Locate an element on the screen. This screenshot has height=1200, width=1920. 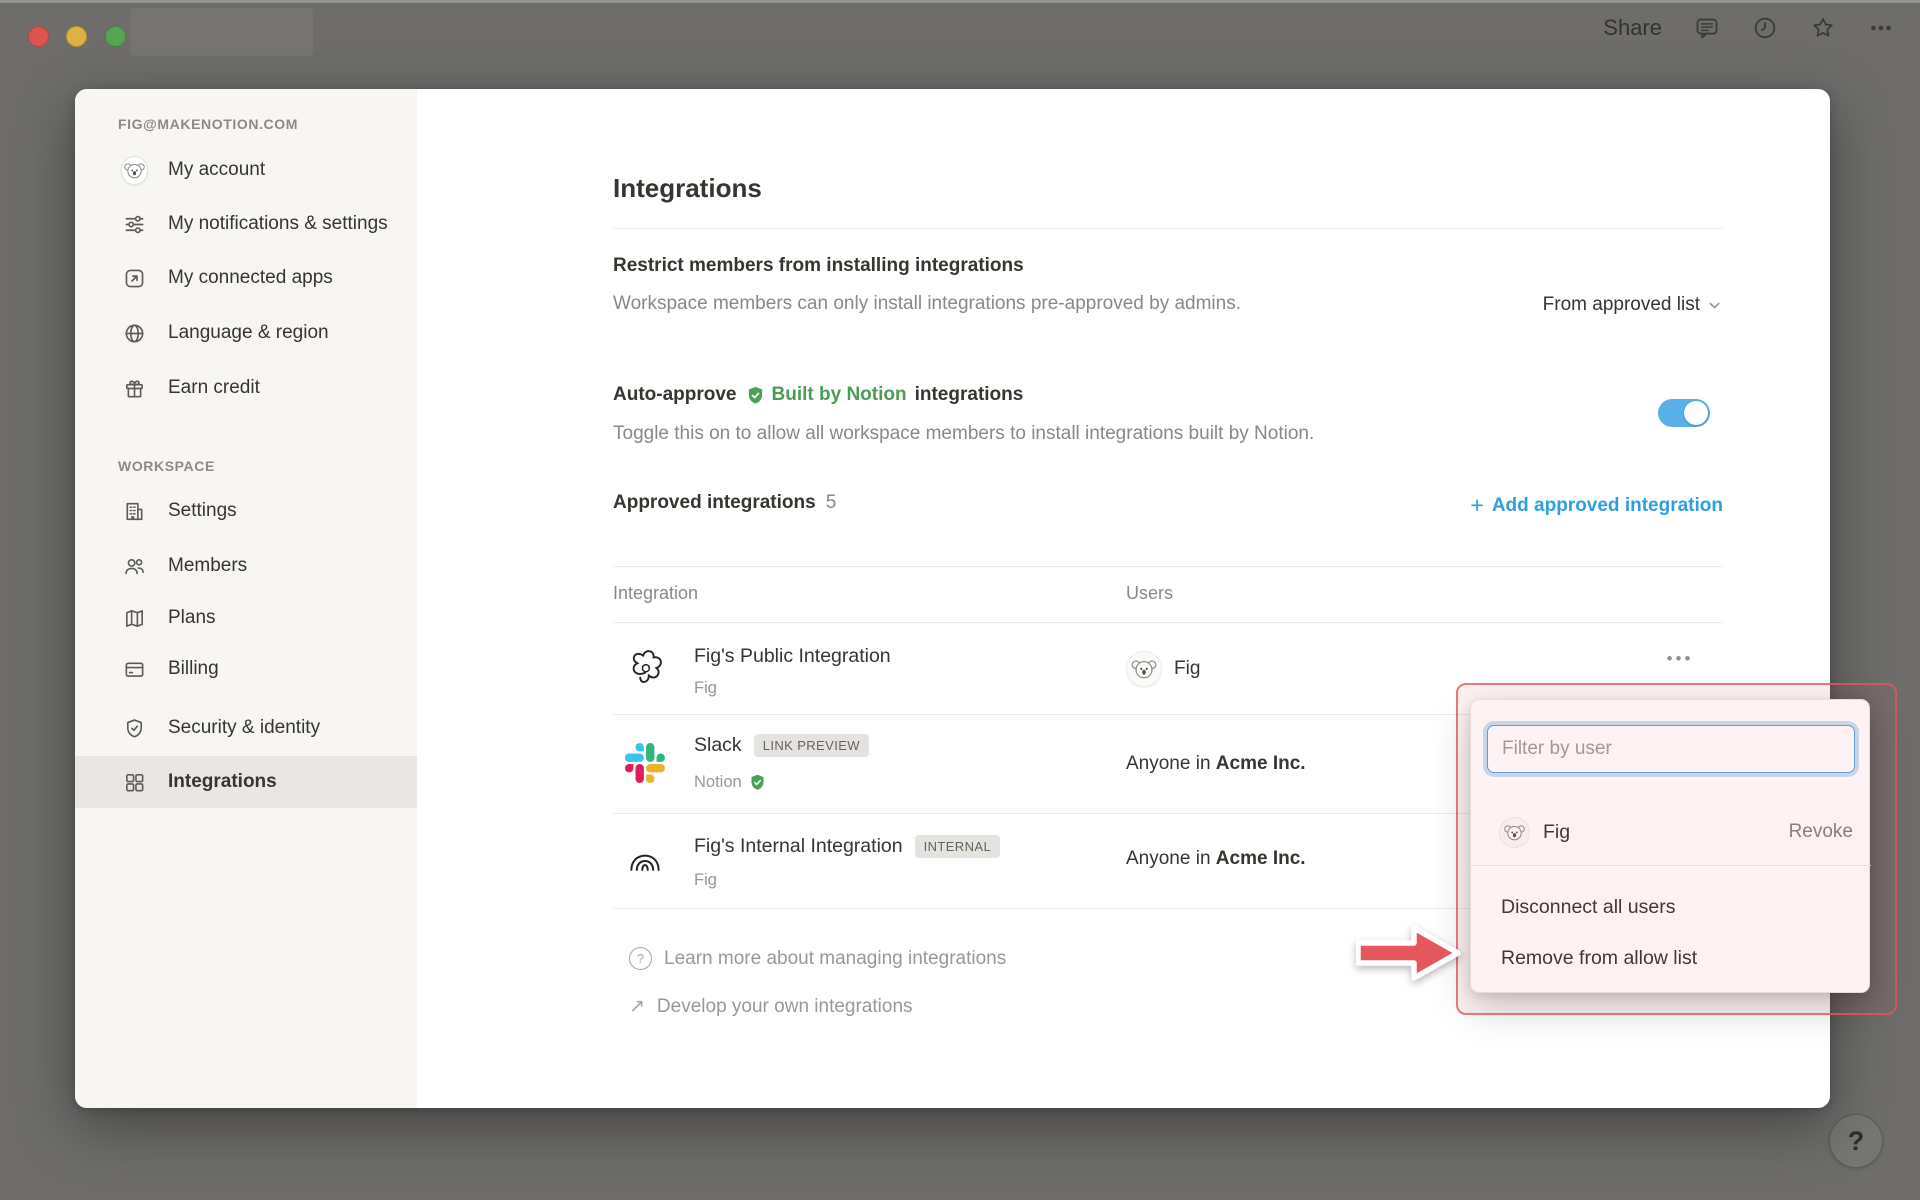
window-toolbar: Share is located at coordinates (1748, 28).